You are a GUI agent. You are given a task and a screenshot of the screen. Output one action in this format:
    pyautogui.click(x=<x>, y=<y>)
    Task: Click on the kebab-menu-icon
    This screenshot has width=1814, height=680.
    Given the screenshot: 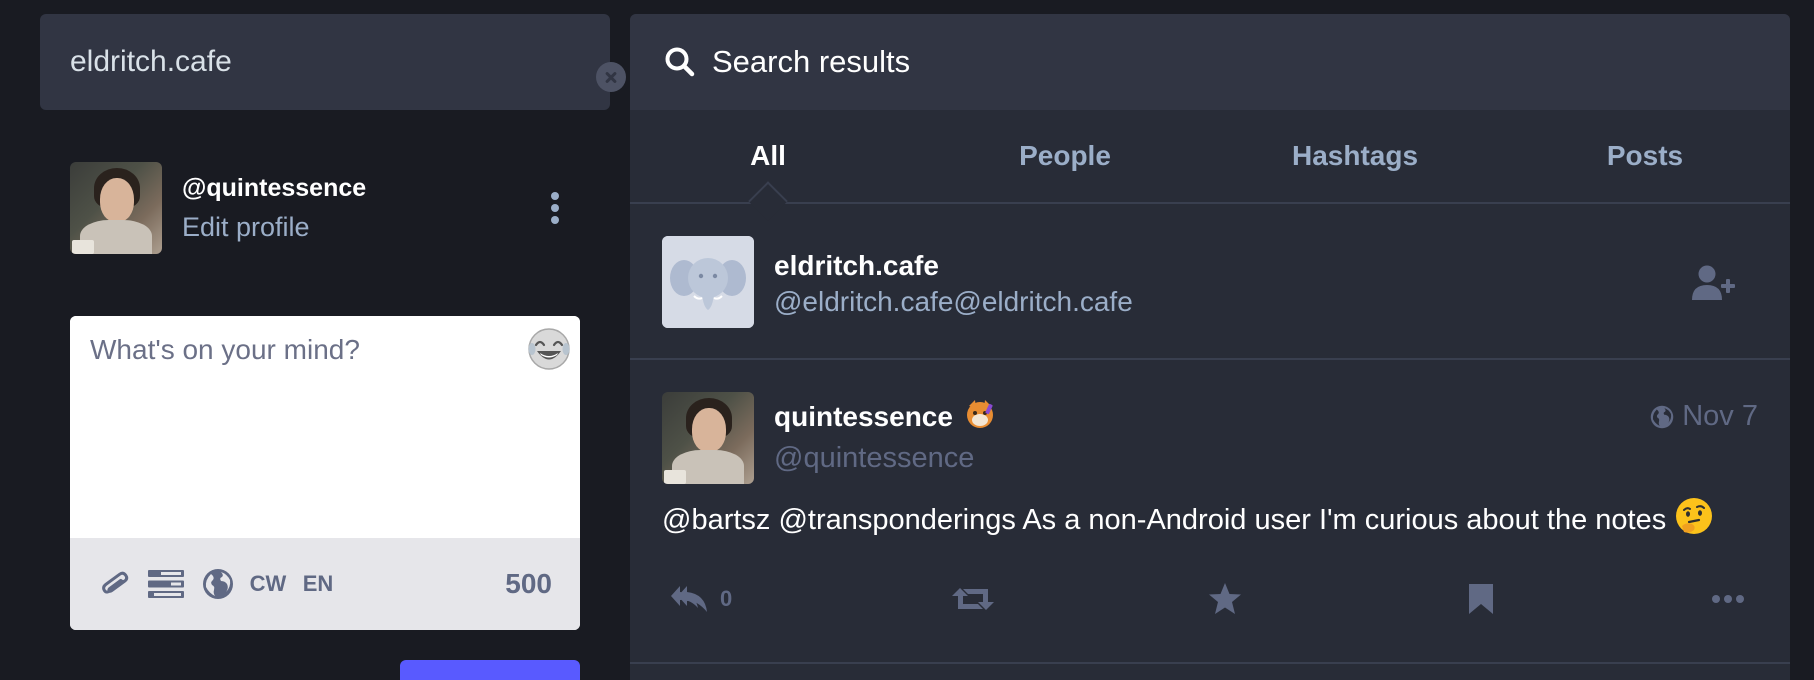 What is the action you would take?
    pyautogui.click(x=555, y=208)
    